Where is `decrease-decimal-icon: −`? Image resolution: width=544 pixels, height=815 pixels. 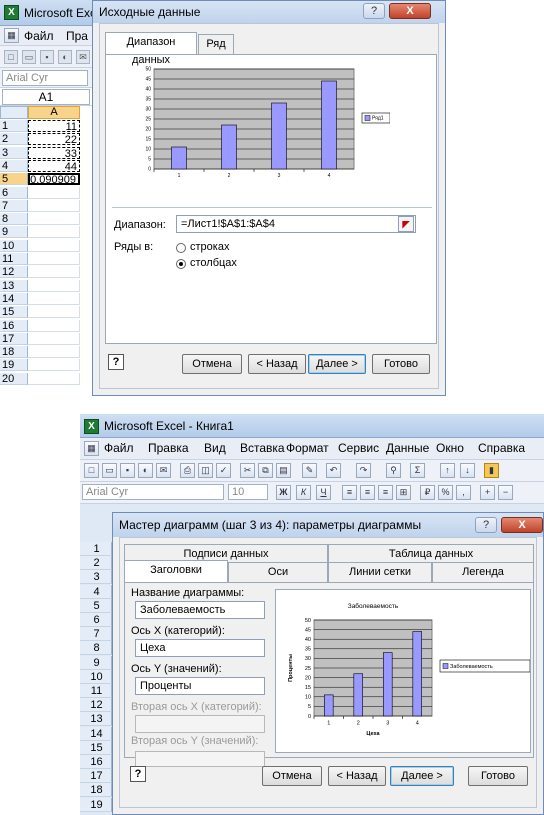 decrease-decimal-icon: − is located at coordinates (505, 492).